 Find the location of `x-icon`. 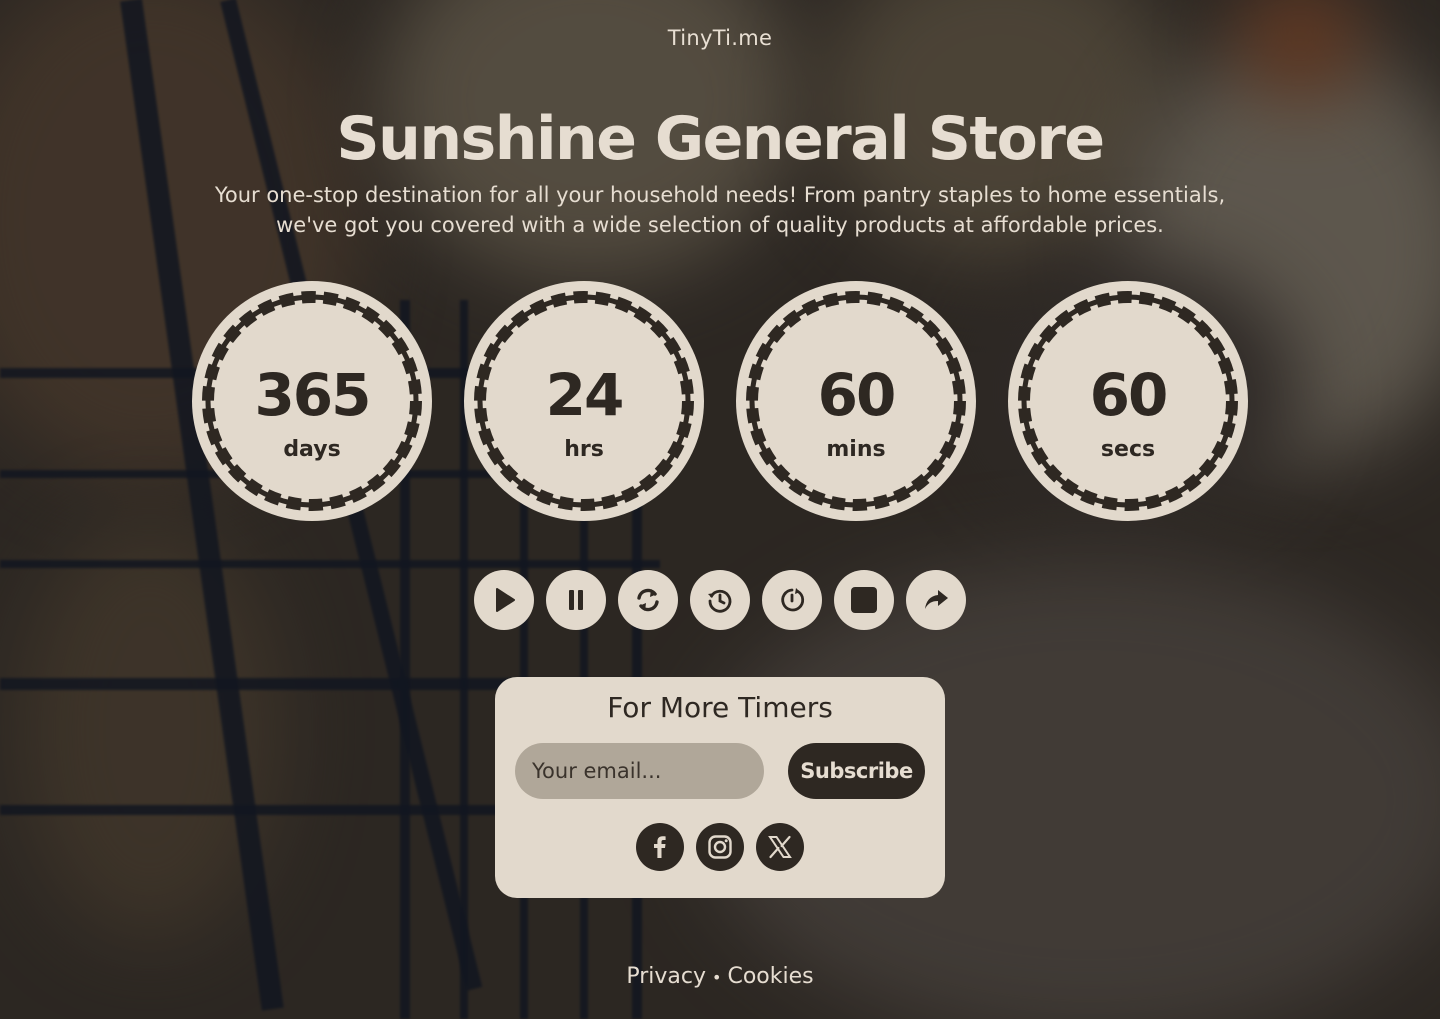

x-icon is located at coordinates (780, 847).